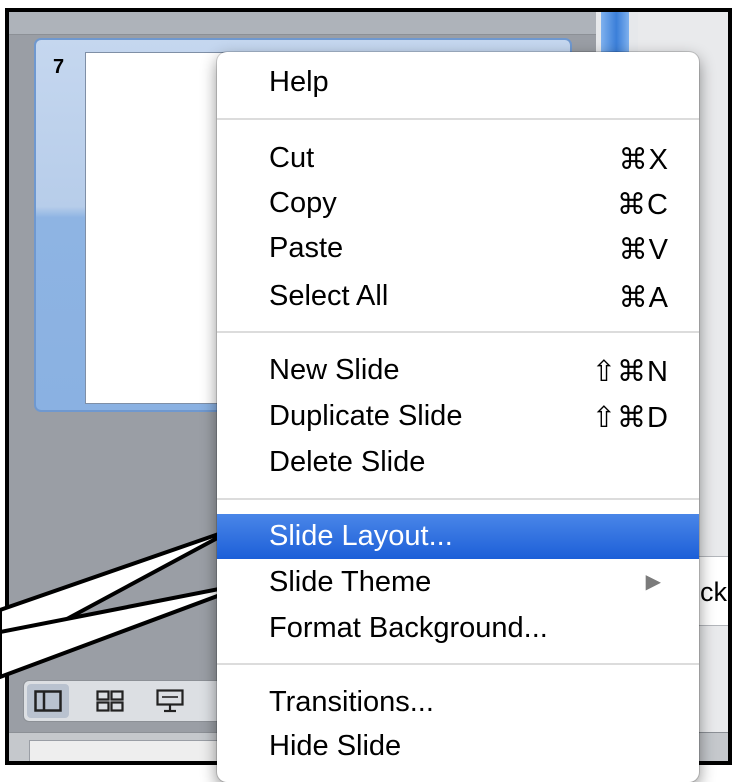 The width and height of the screenshot is (745, 782). Describe the element at coordinates (350, 582) in the screenshot. I see `menu-item-label: Slide Theme` at that location.